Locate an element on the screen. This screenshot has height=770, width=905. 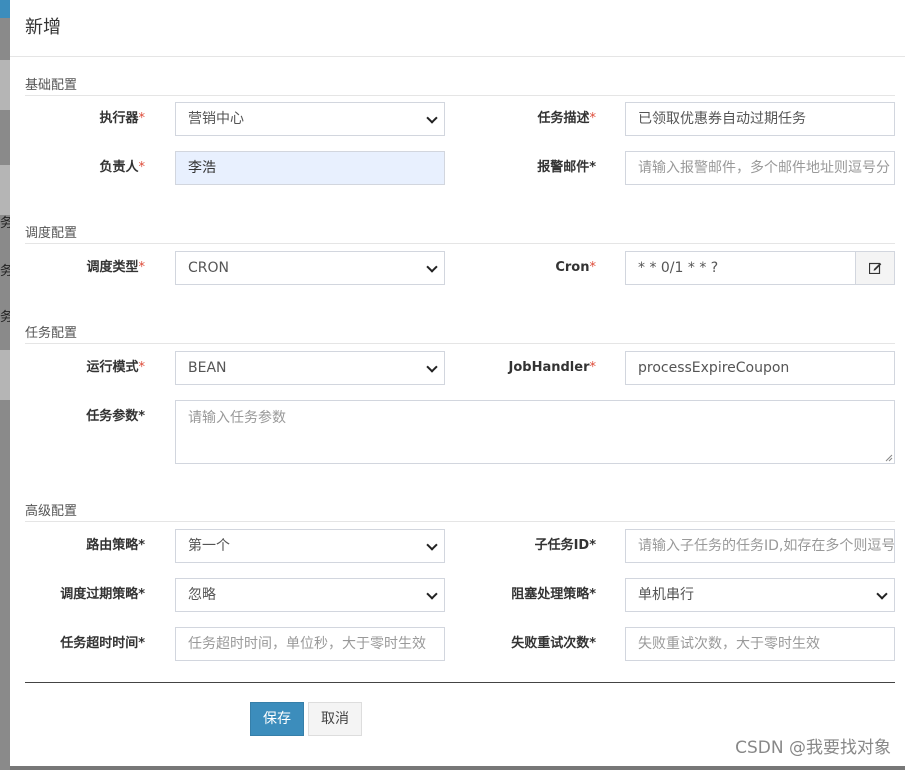
job-param-label: 任务参数* is located at coordinates (115, 416).